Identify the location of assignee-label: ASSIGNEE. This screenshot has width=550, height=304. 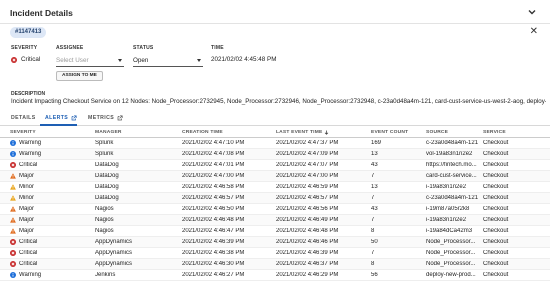
(70, 48).